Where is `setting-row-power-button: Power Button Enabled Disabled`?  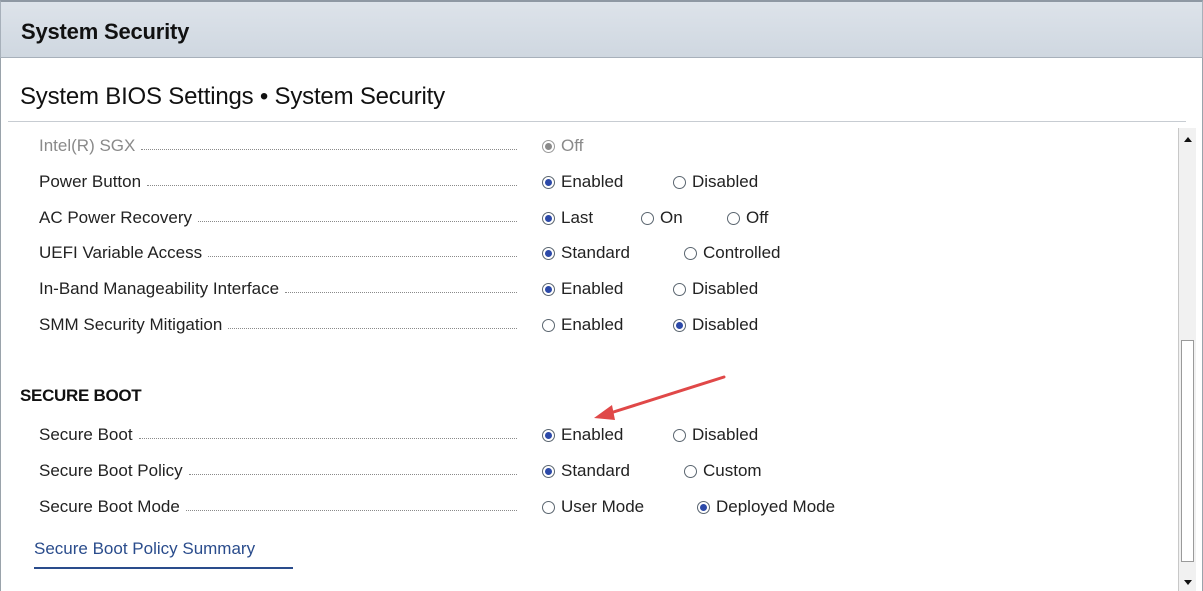
setting-row-power-button: Power Button Enabled Disabled is located at coordinates (585, 182).